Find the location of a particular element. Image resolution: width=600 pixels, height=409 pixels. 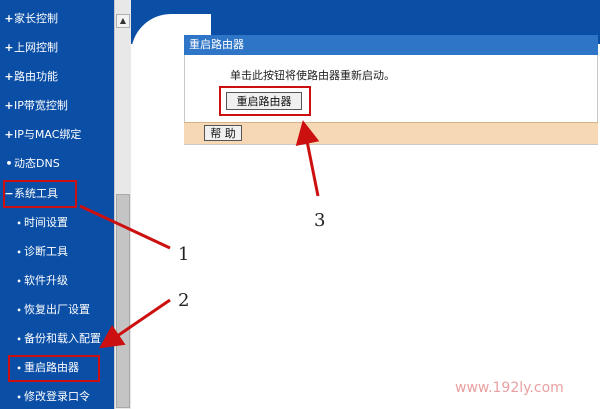

callout-number-1: 1 is located at coordinates (184, 254).